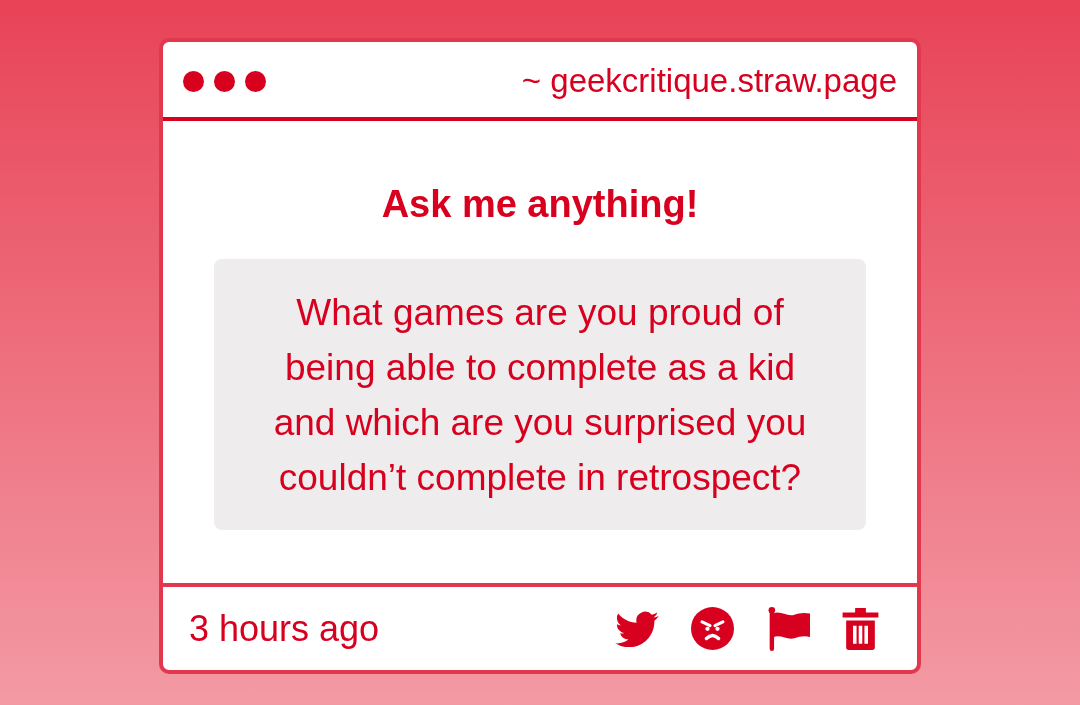  I want to click on timestamp: 3 hours ago, so click(284, 628).